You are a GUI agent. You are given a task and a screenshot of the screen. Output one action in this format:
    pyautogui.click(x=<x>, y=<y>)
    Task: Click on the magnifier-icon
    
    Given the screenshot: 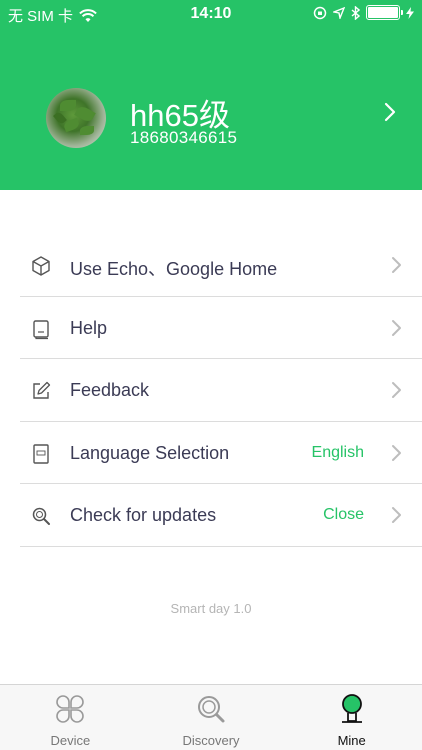 What is the action you would take?
    pyautogui.click(x=211, y=709)
    